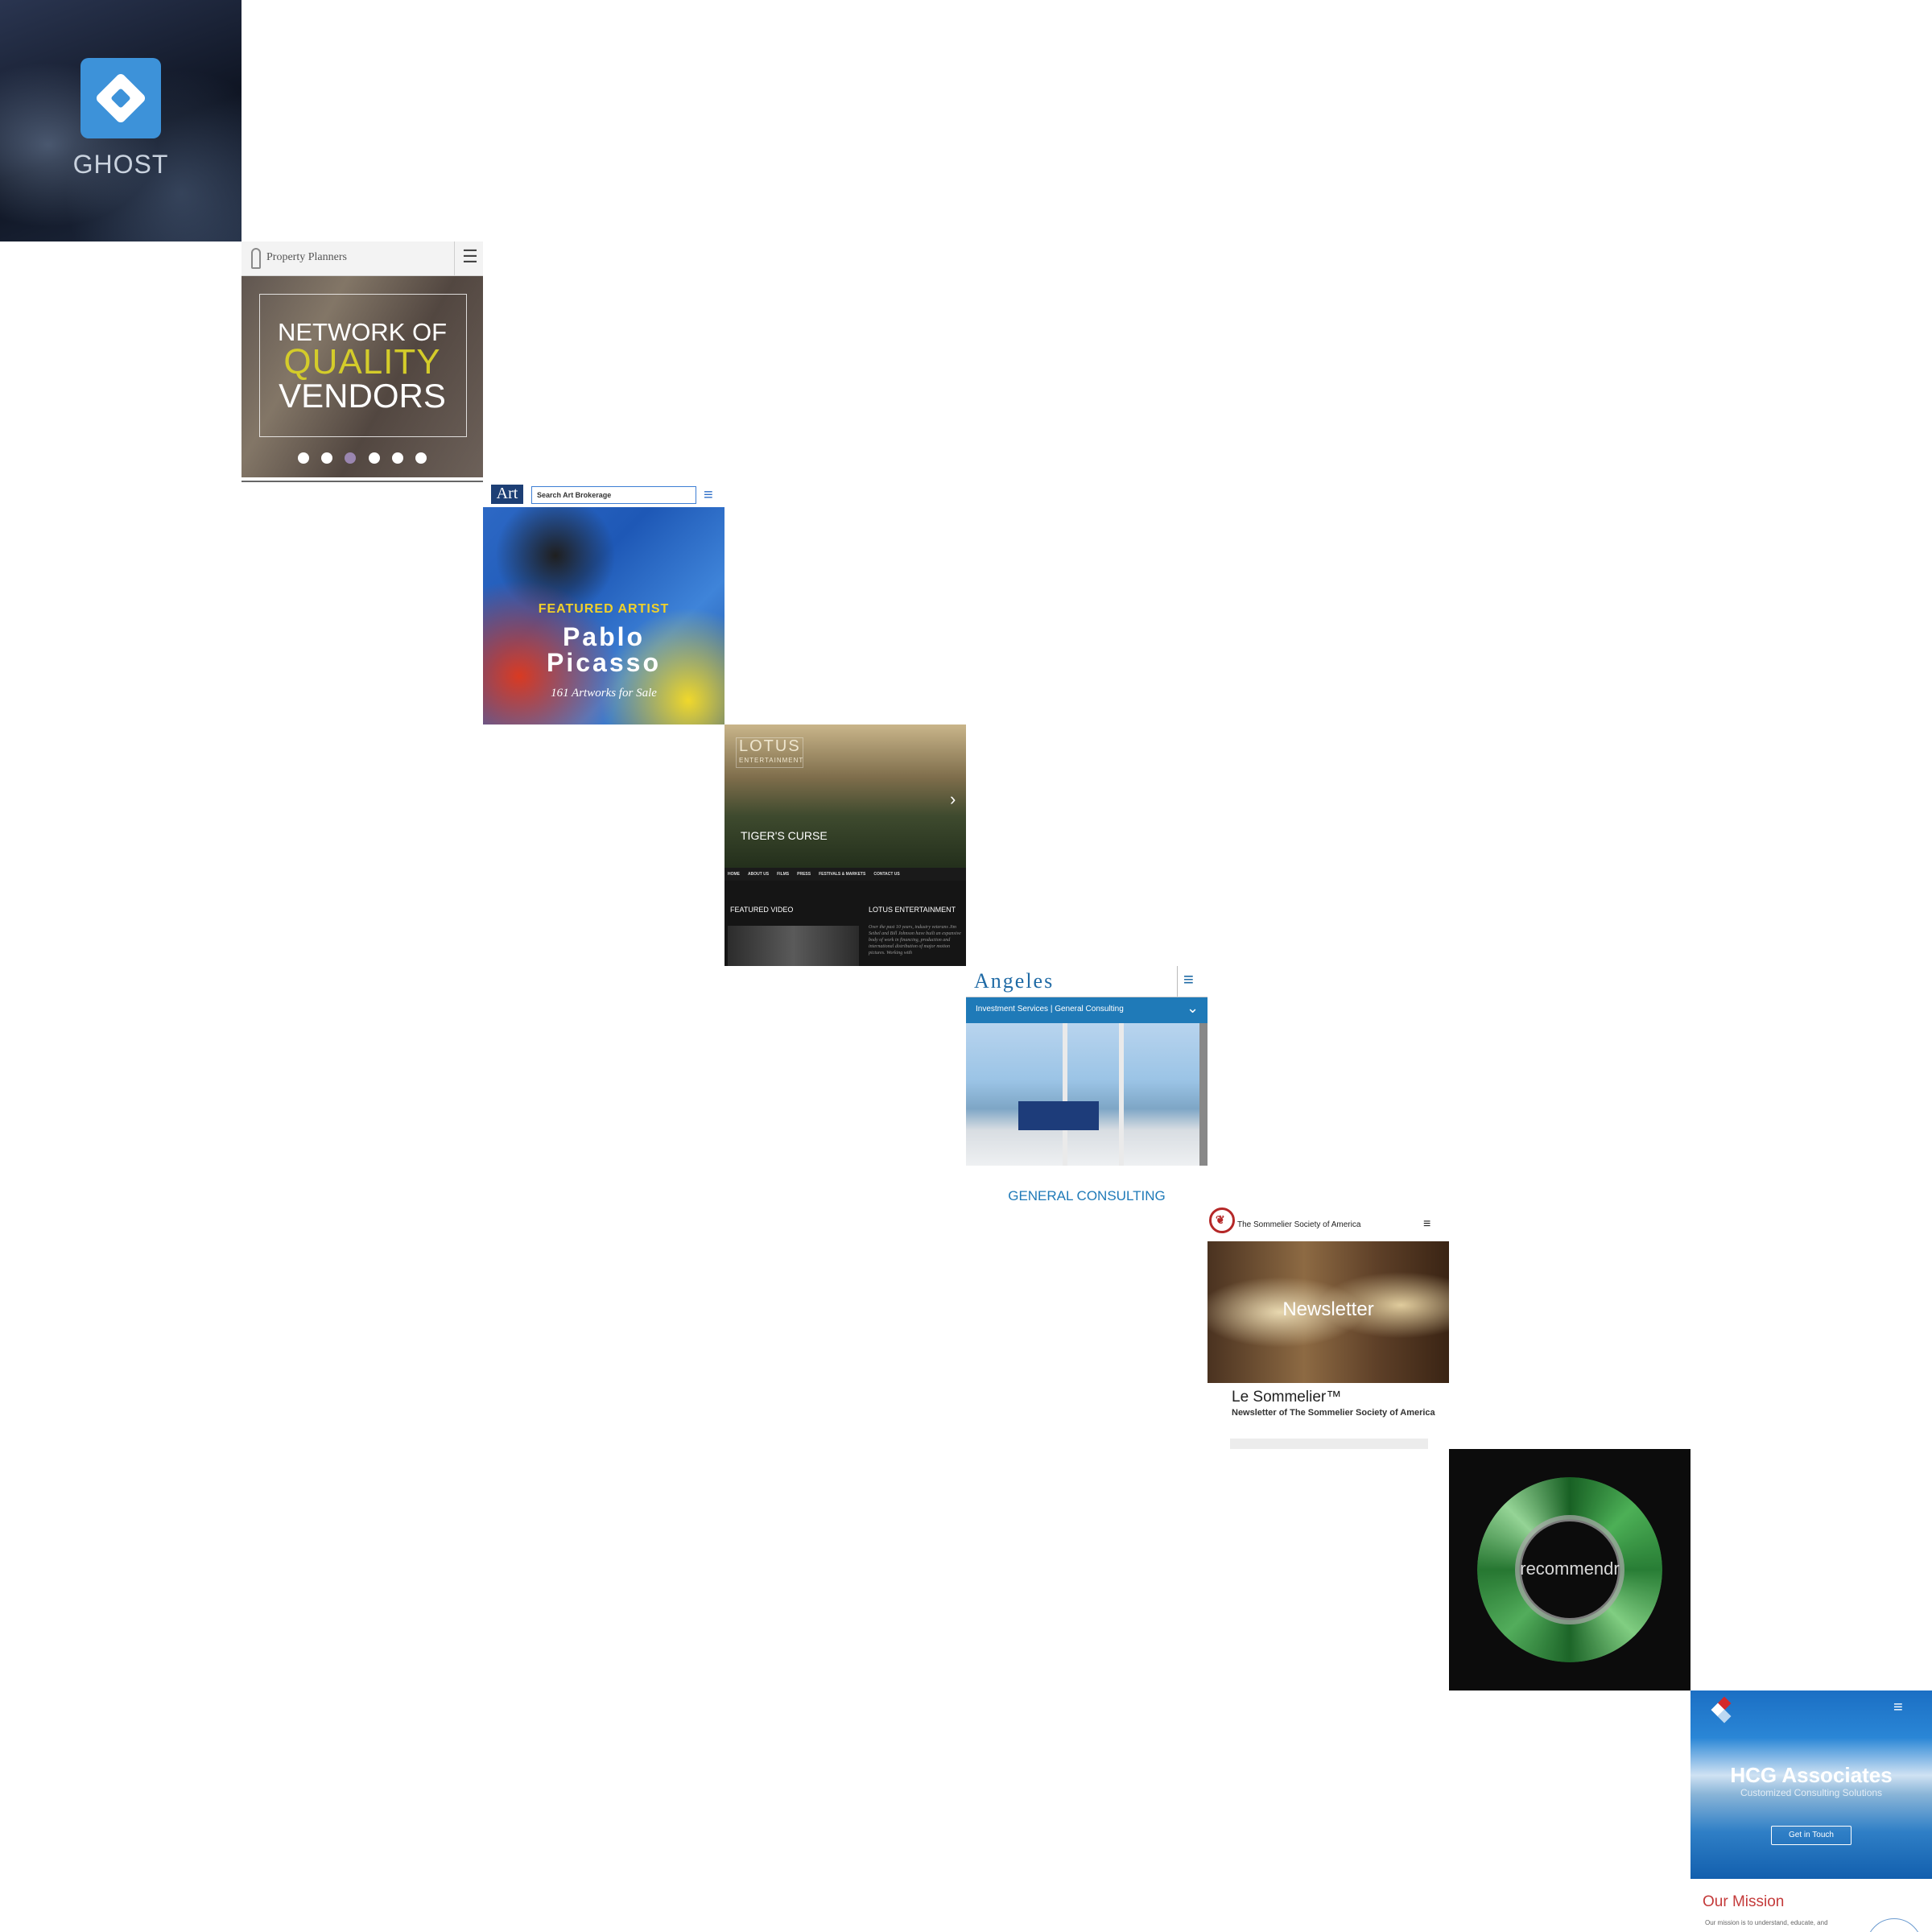 The height and width of the screenshot is (1932, 1932). I want to click on lighthouse-icon, so click(256, 258).